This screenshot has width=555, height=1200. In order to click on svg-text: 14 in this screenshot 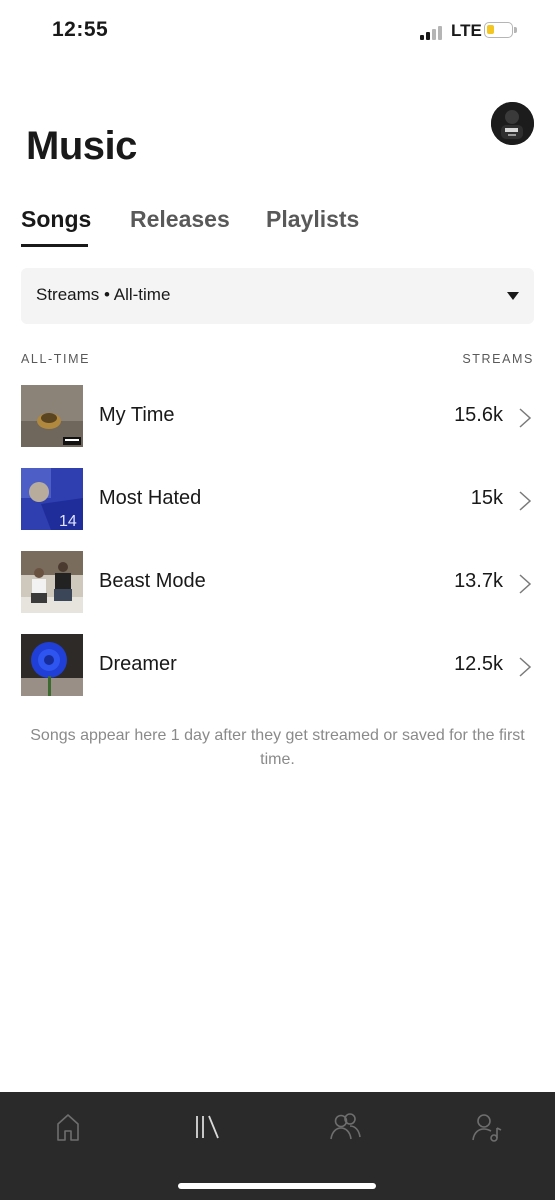, I will do `click(68, 521)`.